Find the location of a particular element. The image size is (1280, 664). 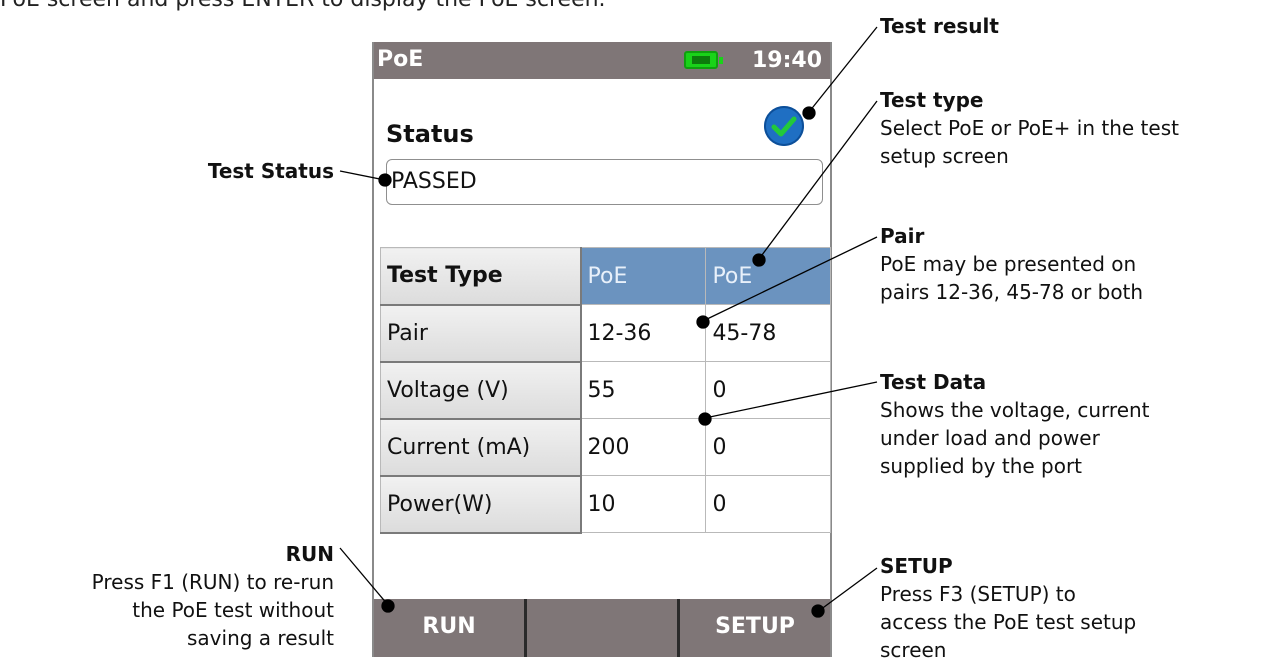

callout-title: Test type is located at coordinates (932, 100).